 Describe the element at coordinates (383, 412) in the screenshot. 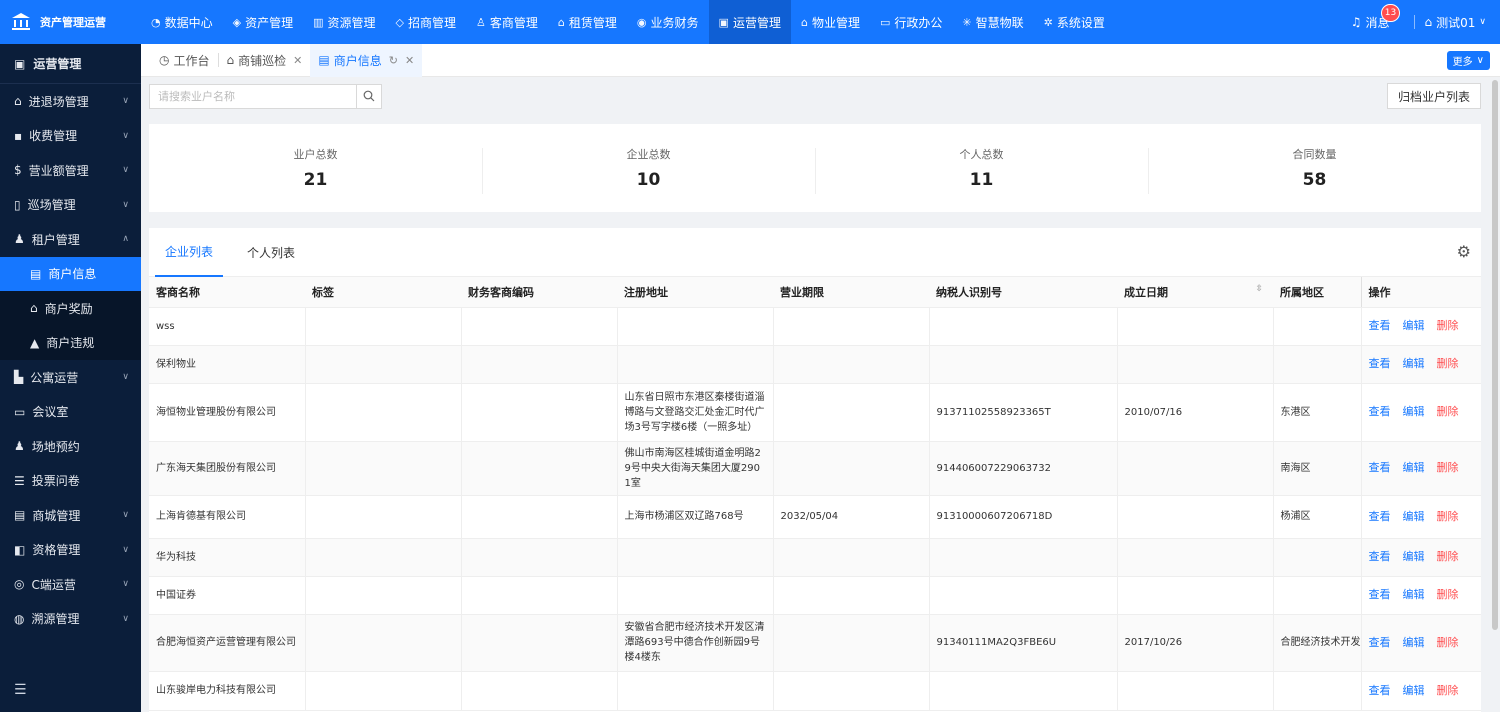

I see `cell-tag` at that location.